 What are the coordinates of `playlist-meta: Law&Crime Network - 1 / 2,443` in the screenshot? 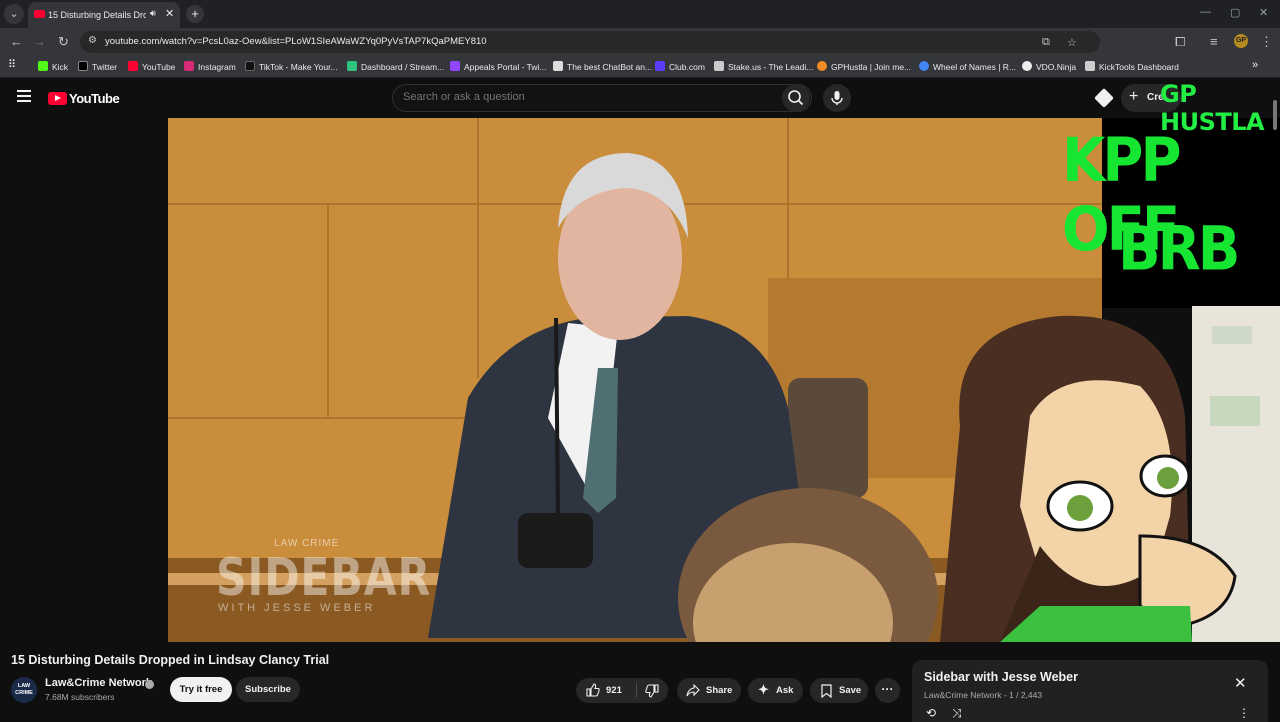 It's located at (983, 695).